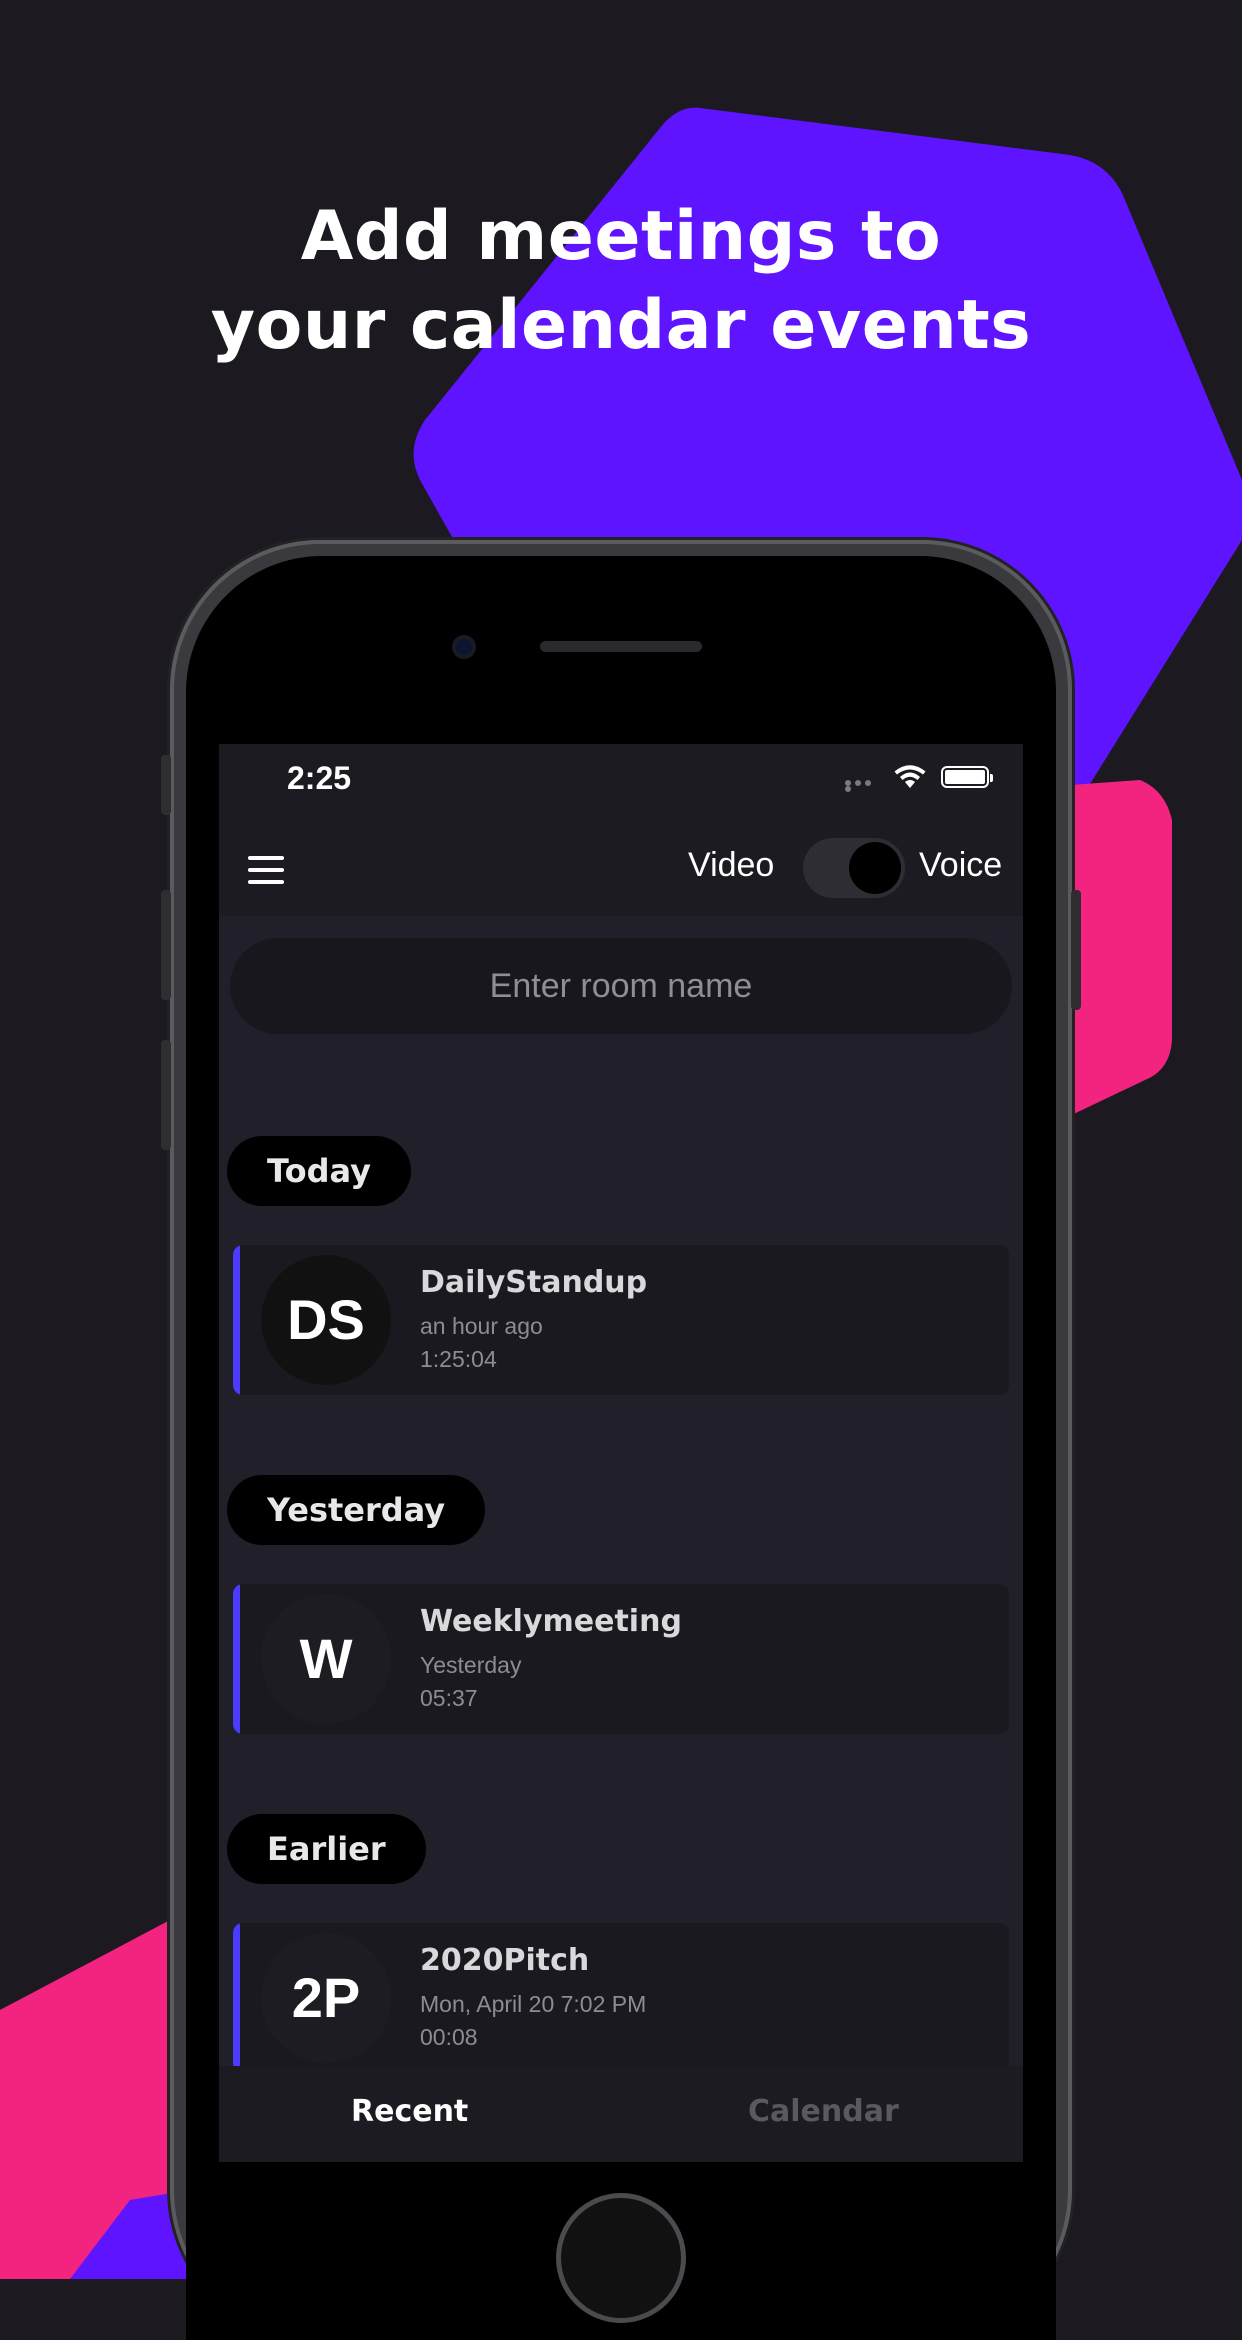 The width and height of the screenshot is (1242, 2340). Describe the element at coordinates (534, 1282) in the screenshot. I see `meeting-name: DailyStandup` at that location.